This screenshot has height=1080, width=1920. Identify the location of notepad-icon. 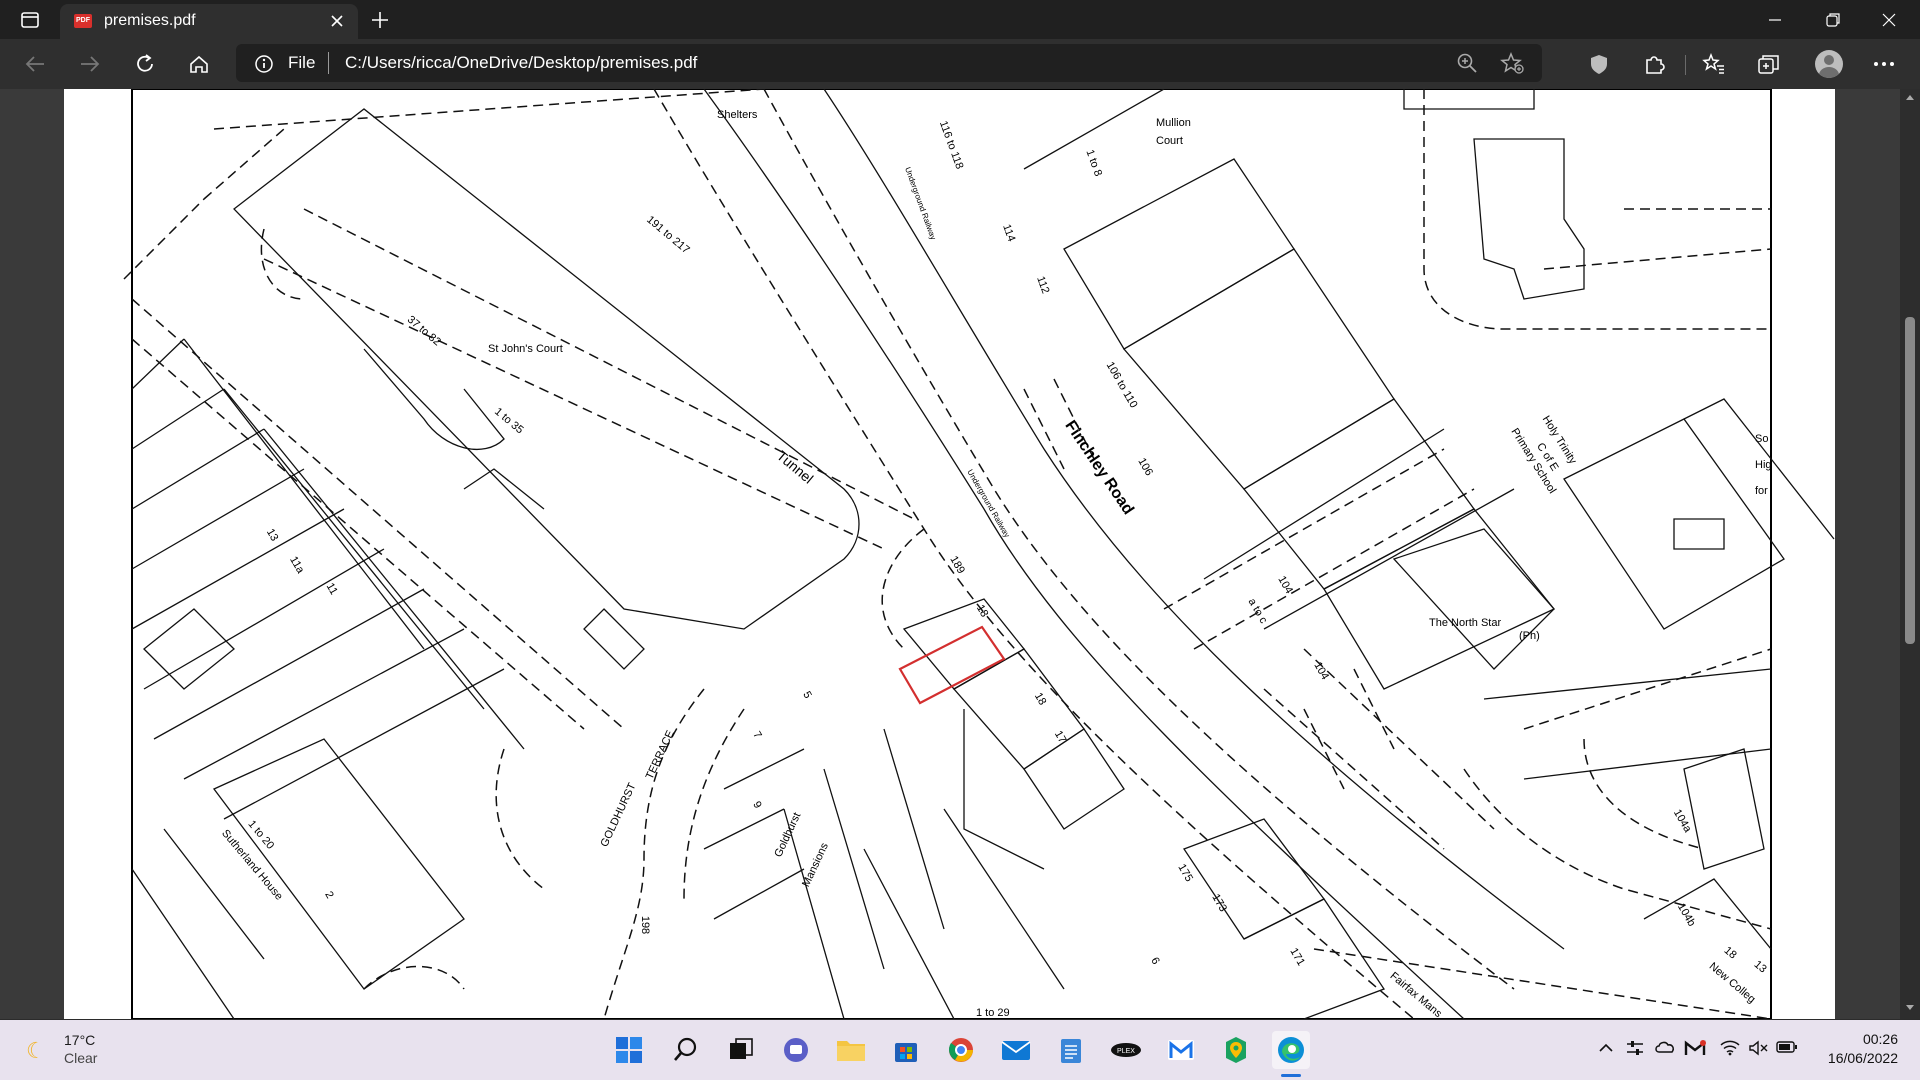
(1071, 1051).